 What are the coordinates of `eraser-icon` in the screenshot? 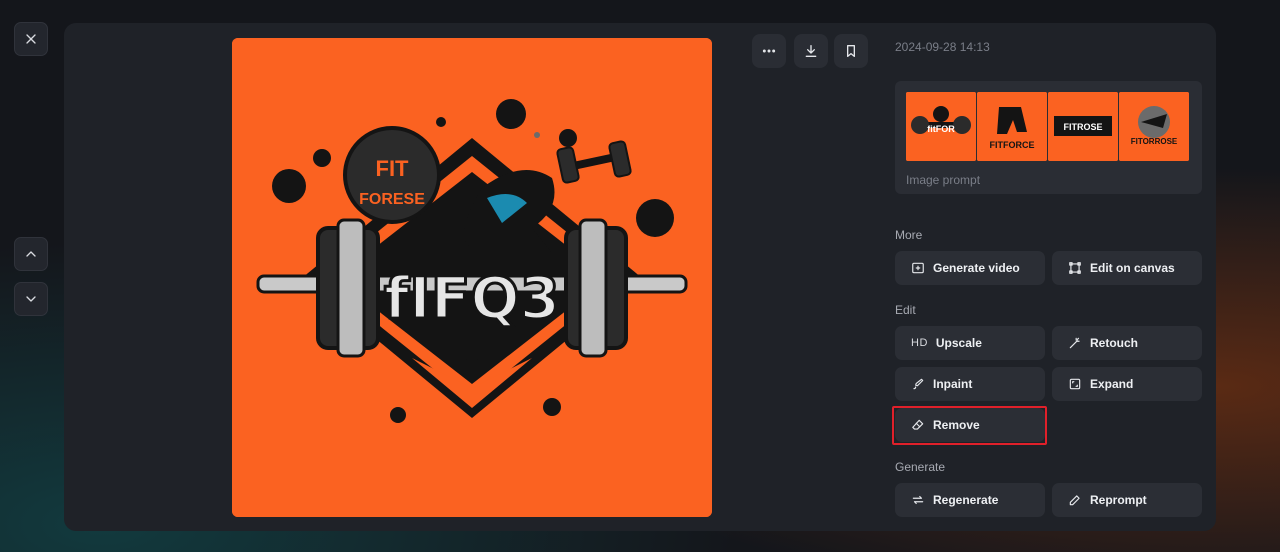 It's located at (918, 425).